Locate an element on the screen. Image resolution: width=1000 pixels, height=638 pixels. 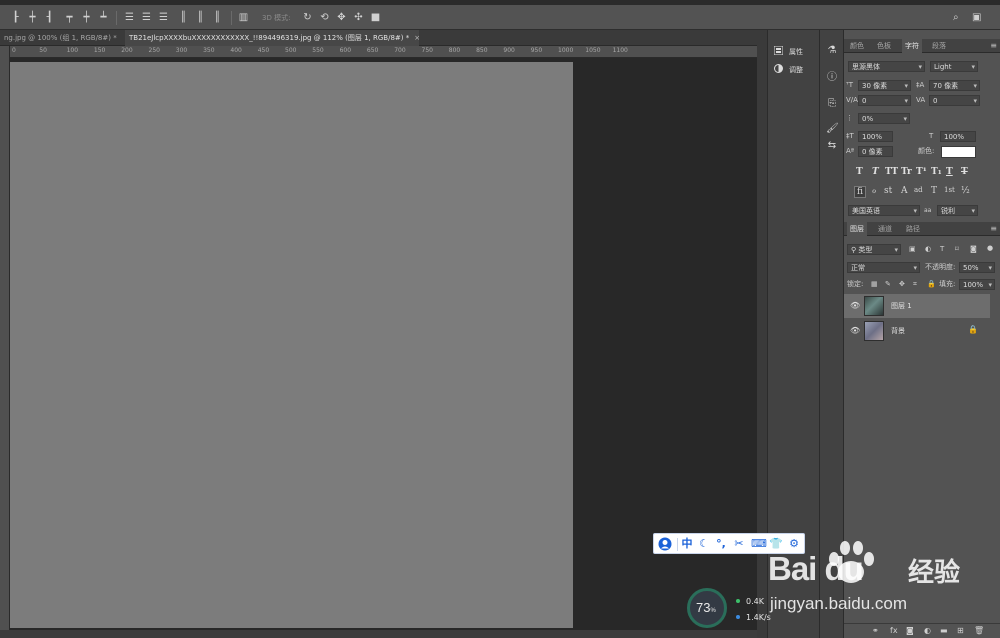
workspace-icon: ▣ is located at coordinates (976, 17).